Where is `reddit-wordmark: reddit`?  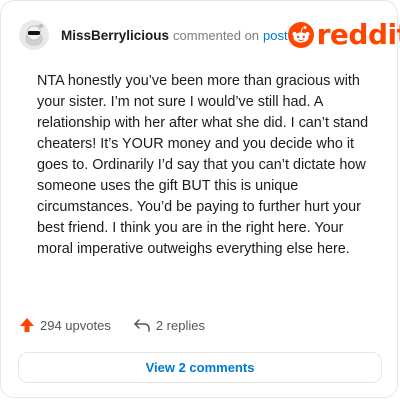
reddit-wordmark: reddit is located at coordinates (358, 34).